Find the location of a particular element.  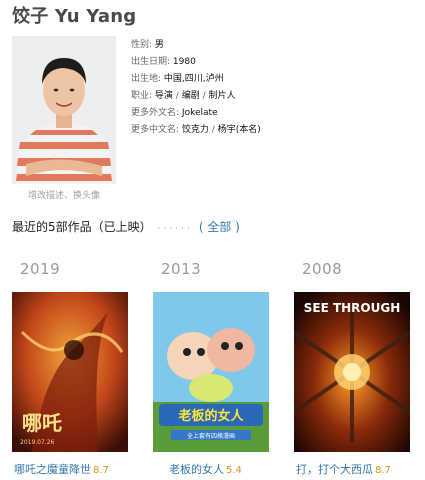

gender-row: 性别: 男 is located at coordinates (196, 45).